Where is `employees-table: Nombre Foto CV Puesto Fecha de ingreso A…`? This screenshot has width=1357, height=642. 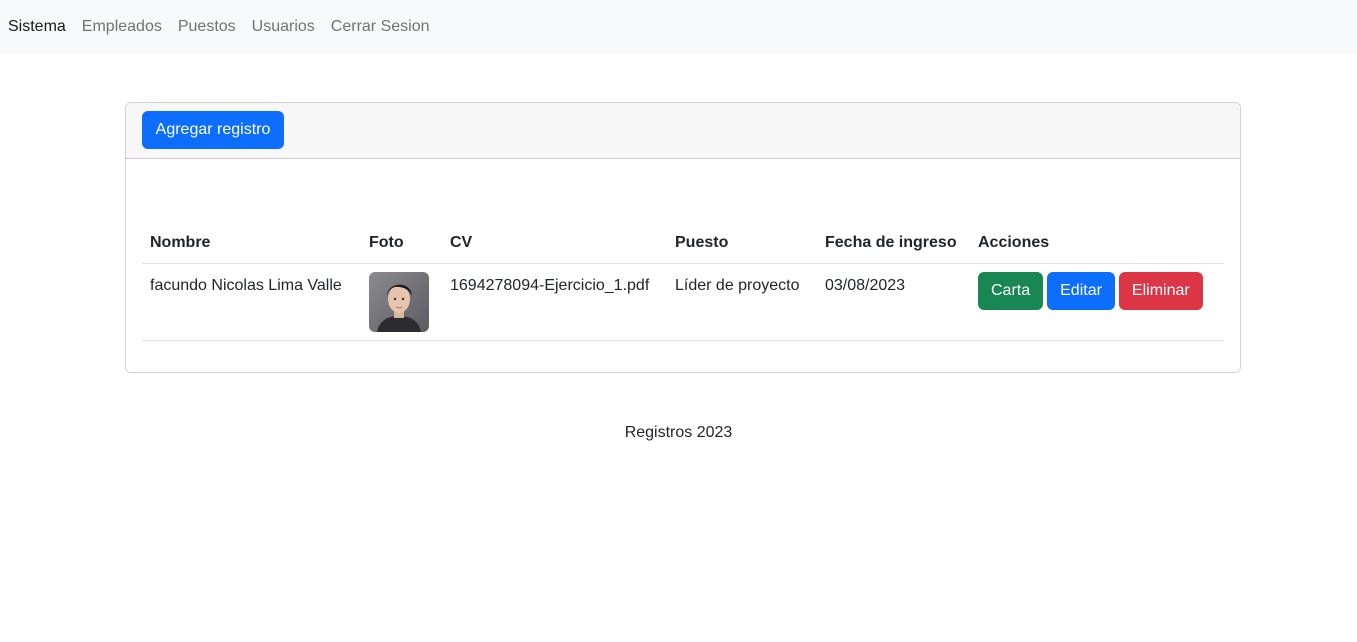
employees-table: Nombre Foto CV Puesto Fecha de ingreso A… is located at coordinates (683, 282).